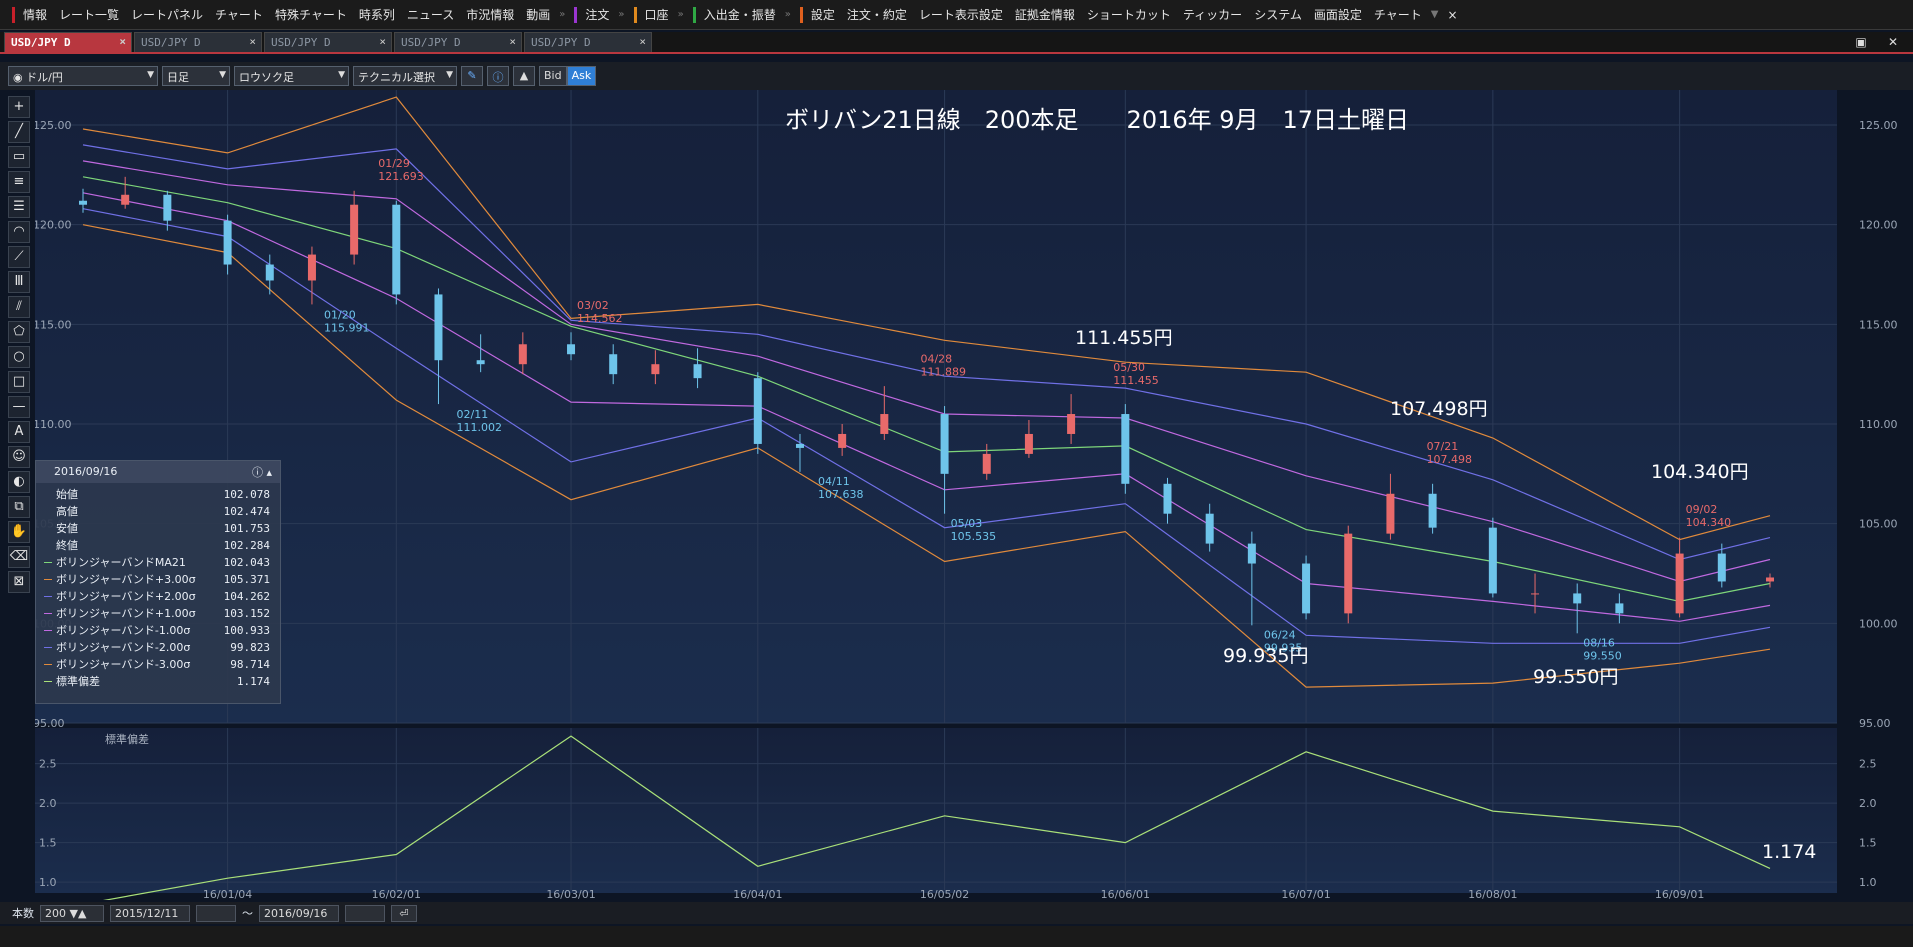 The height and width of the screenshot is (947, 1913). What do you see at coordinates (1129, 14) in the screenshot?
I see `menu-shortcut: ショートカット` at bounding box center [1129, 14].